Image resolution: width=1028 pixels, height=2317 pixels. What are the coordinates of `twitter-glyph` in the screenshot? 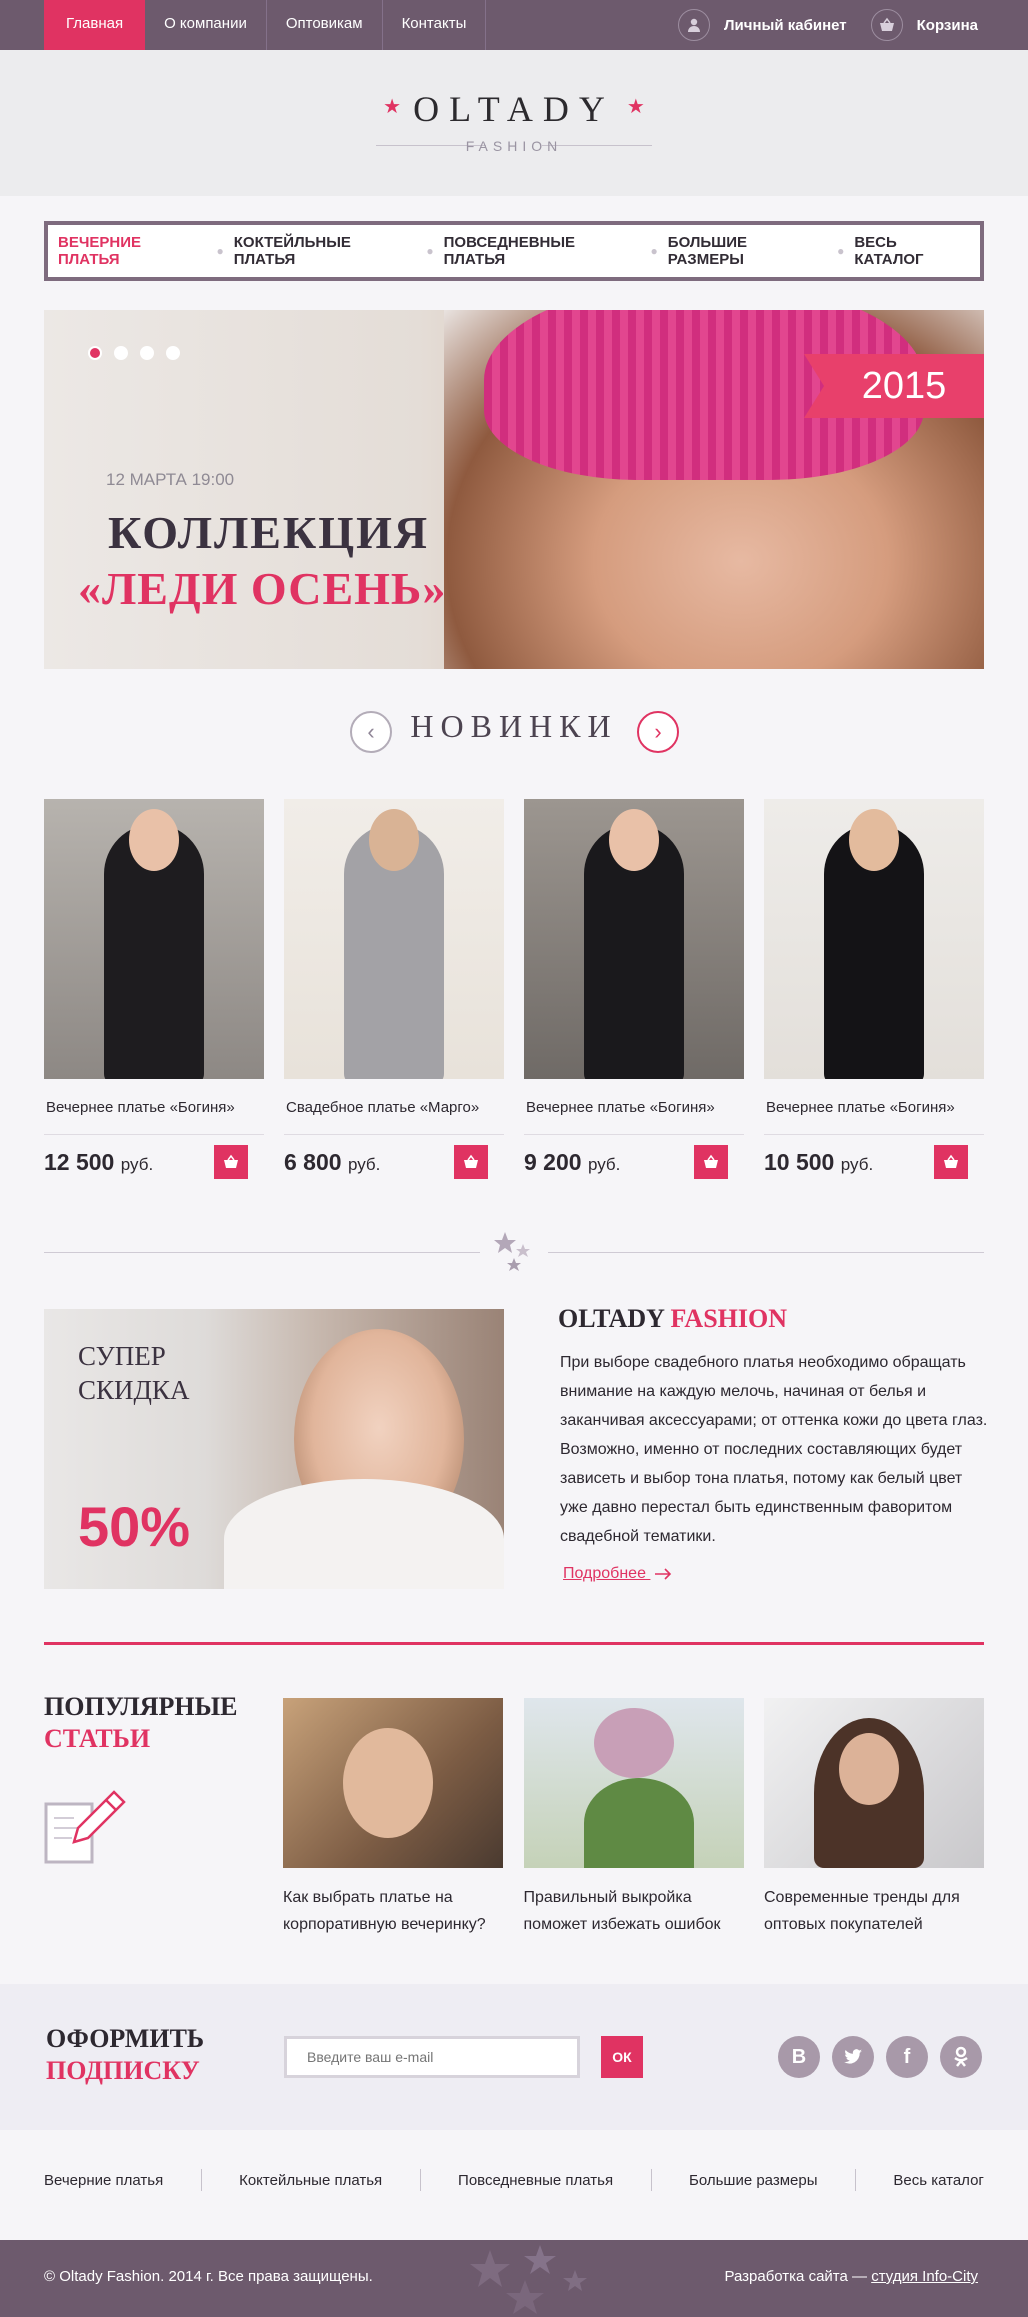 It's located at (853, 2056).